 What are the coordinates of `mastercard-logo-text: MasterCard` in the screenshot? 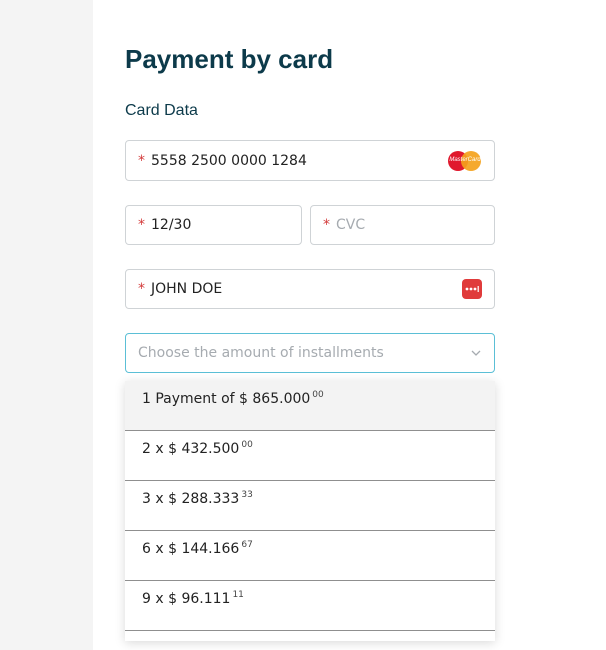 It's located at (465, 159).